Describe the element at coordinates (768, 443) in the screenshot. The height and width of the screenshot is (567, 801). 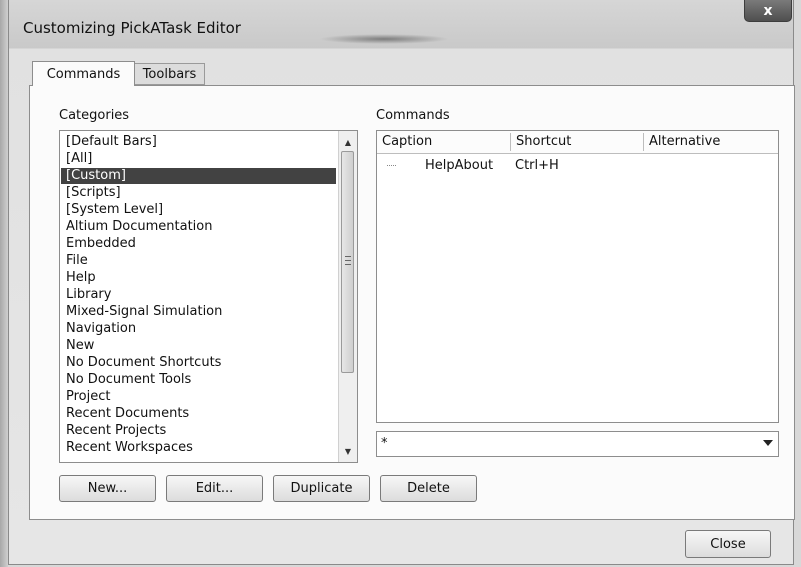
I see `dropdown-arrow-icon` at that location.